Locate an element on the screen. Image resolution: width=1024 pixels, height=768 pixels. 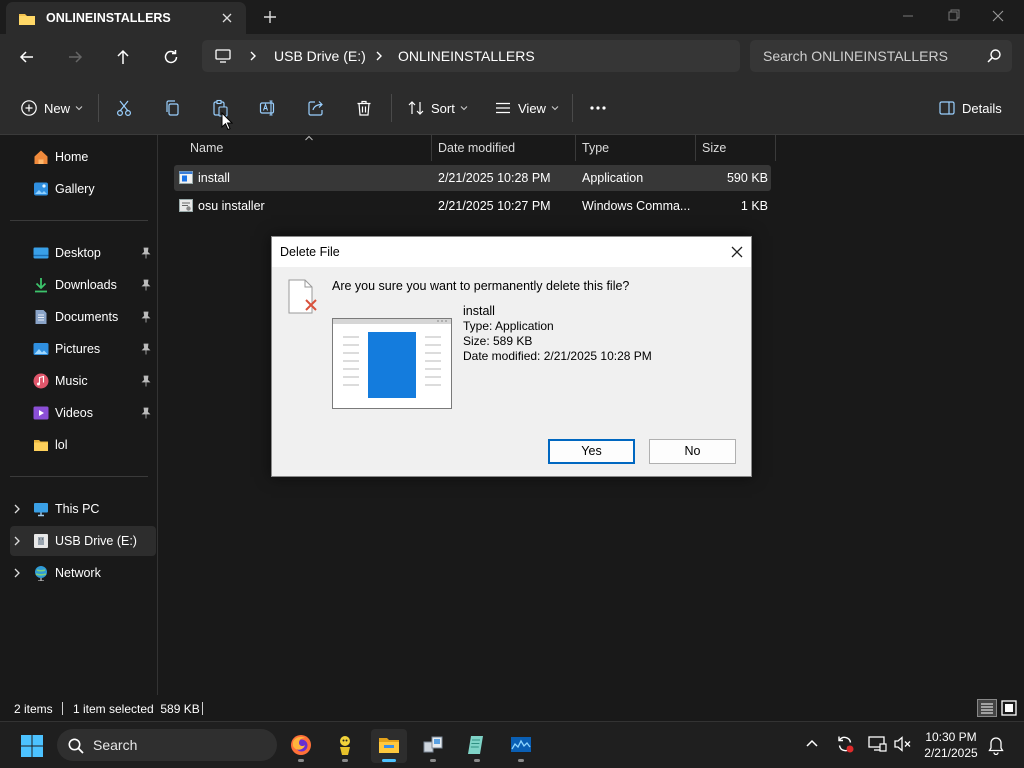
restore-icon is located at coordinates (953, 16).